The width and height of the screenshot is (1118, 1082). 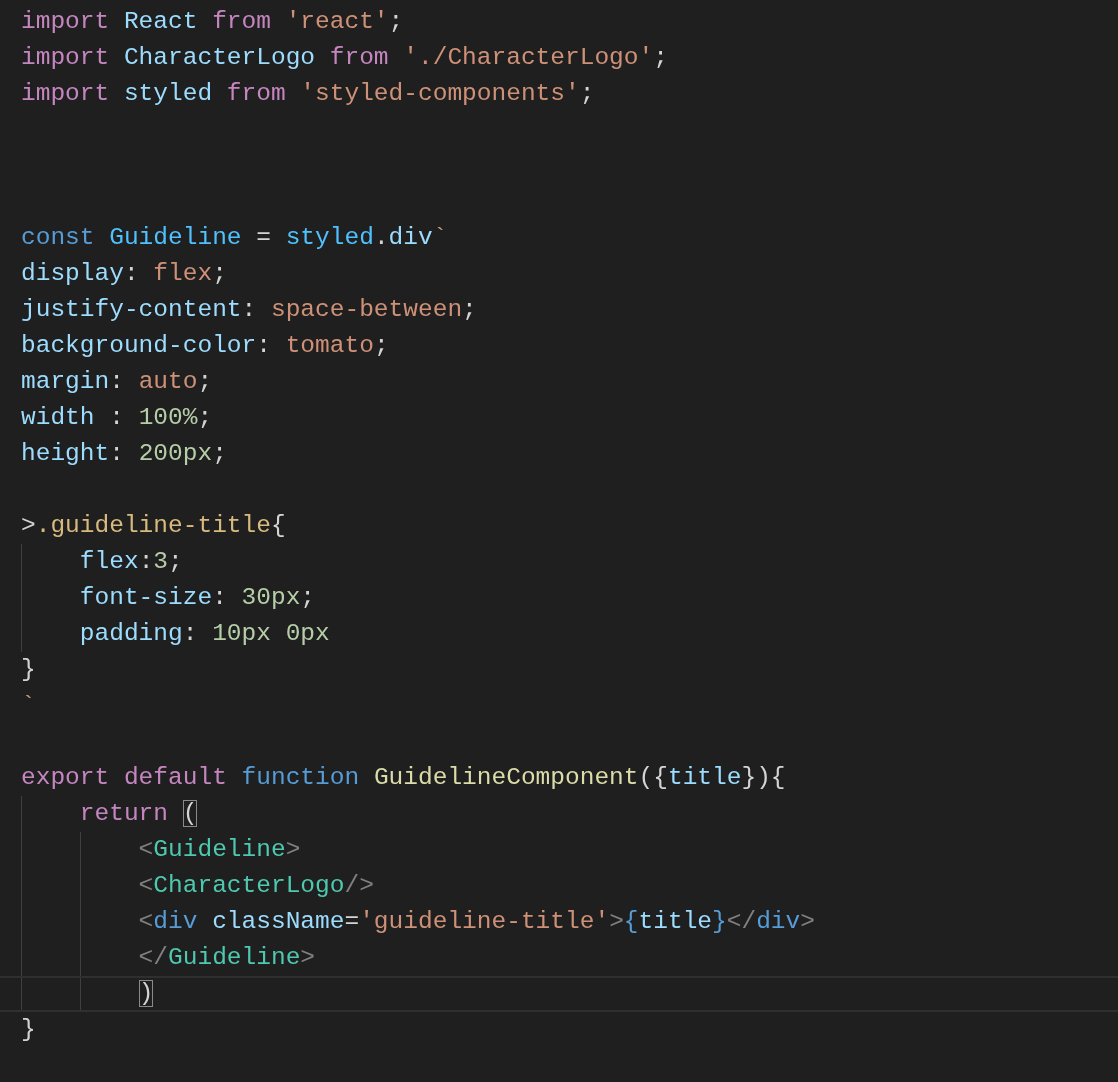 What do you see at coordinates (204, 634) in the screenshot?
I see `code-line: padding: 10px 0px` at bounding box center [204, 634].